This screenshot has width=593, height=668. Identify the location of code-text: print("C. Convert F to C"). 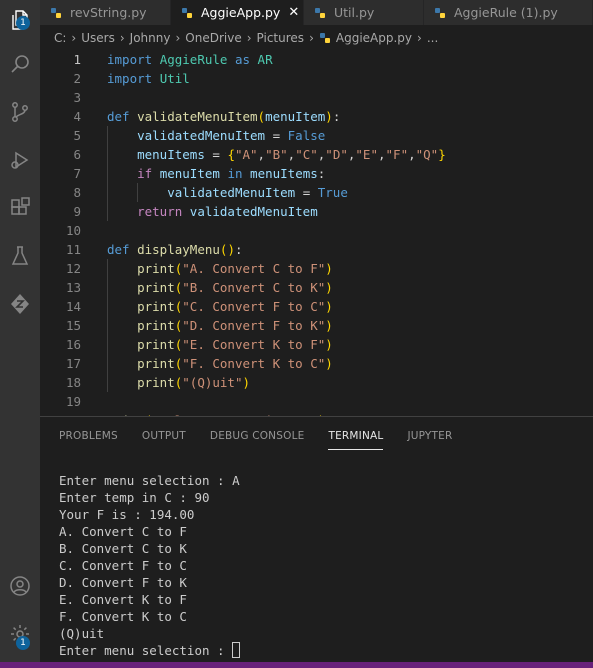
(235, 306).